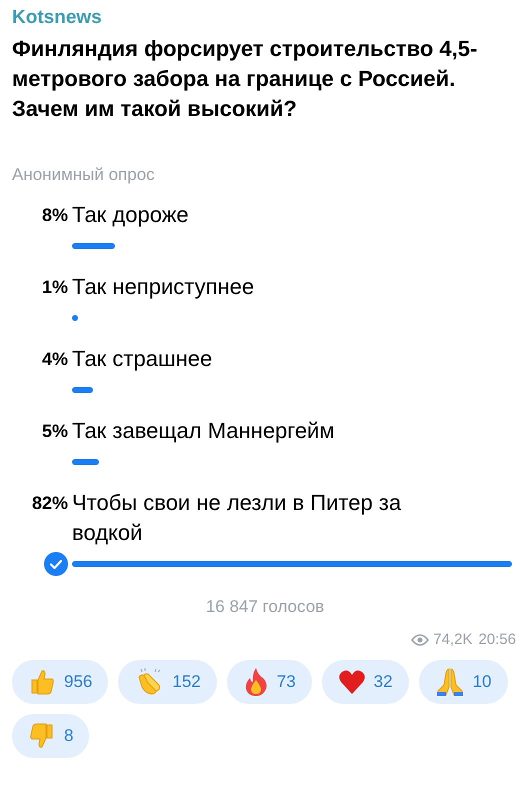 The height and width of the screenshot is (800, 530). I want to click on option-label: Чтобы свои не лезли в Питер за водкой, so click(237, 517).